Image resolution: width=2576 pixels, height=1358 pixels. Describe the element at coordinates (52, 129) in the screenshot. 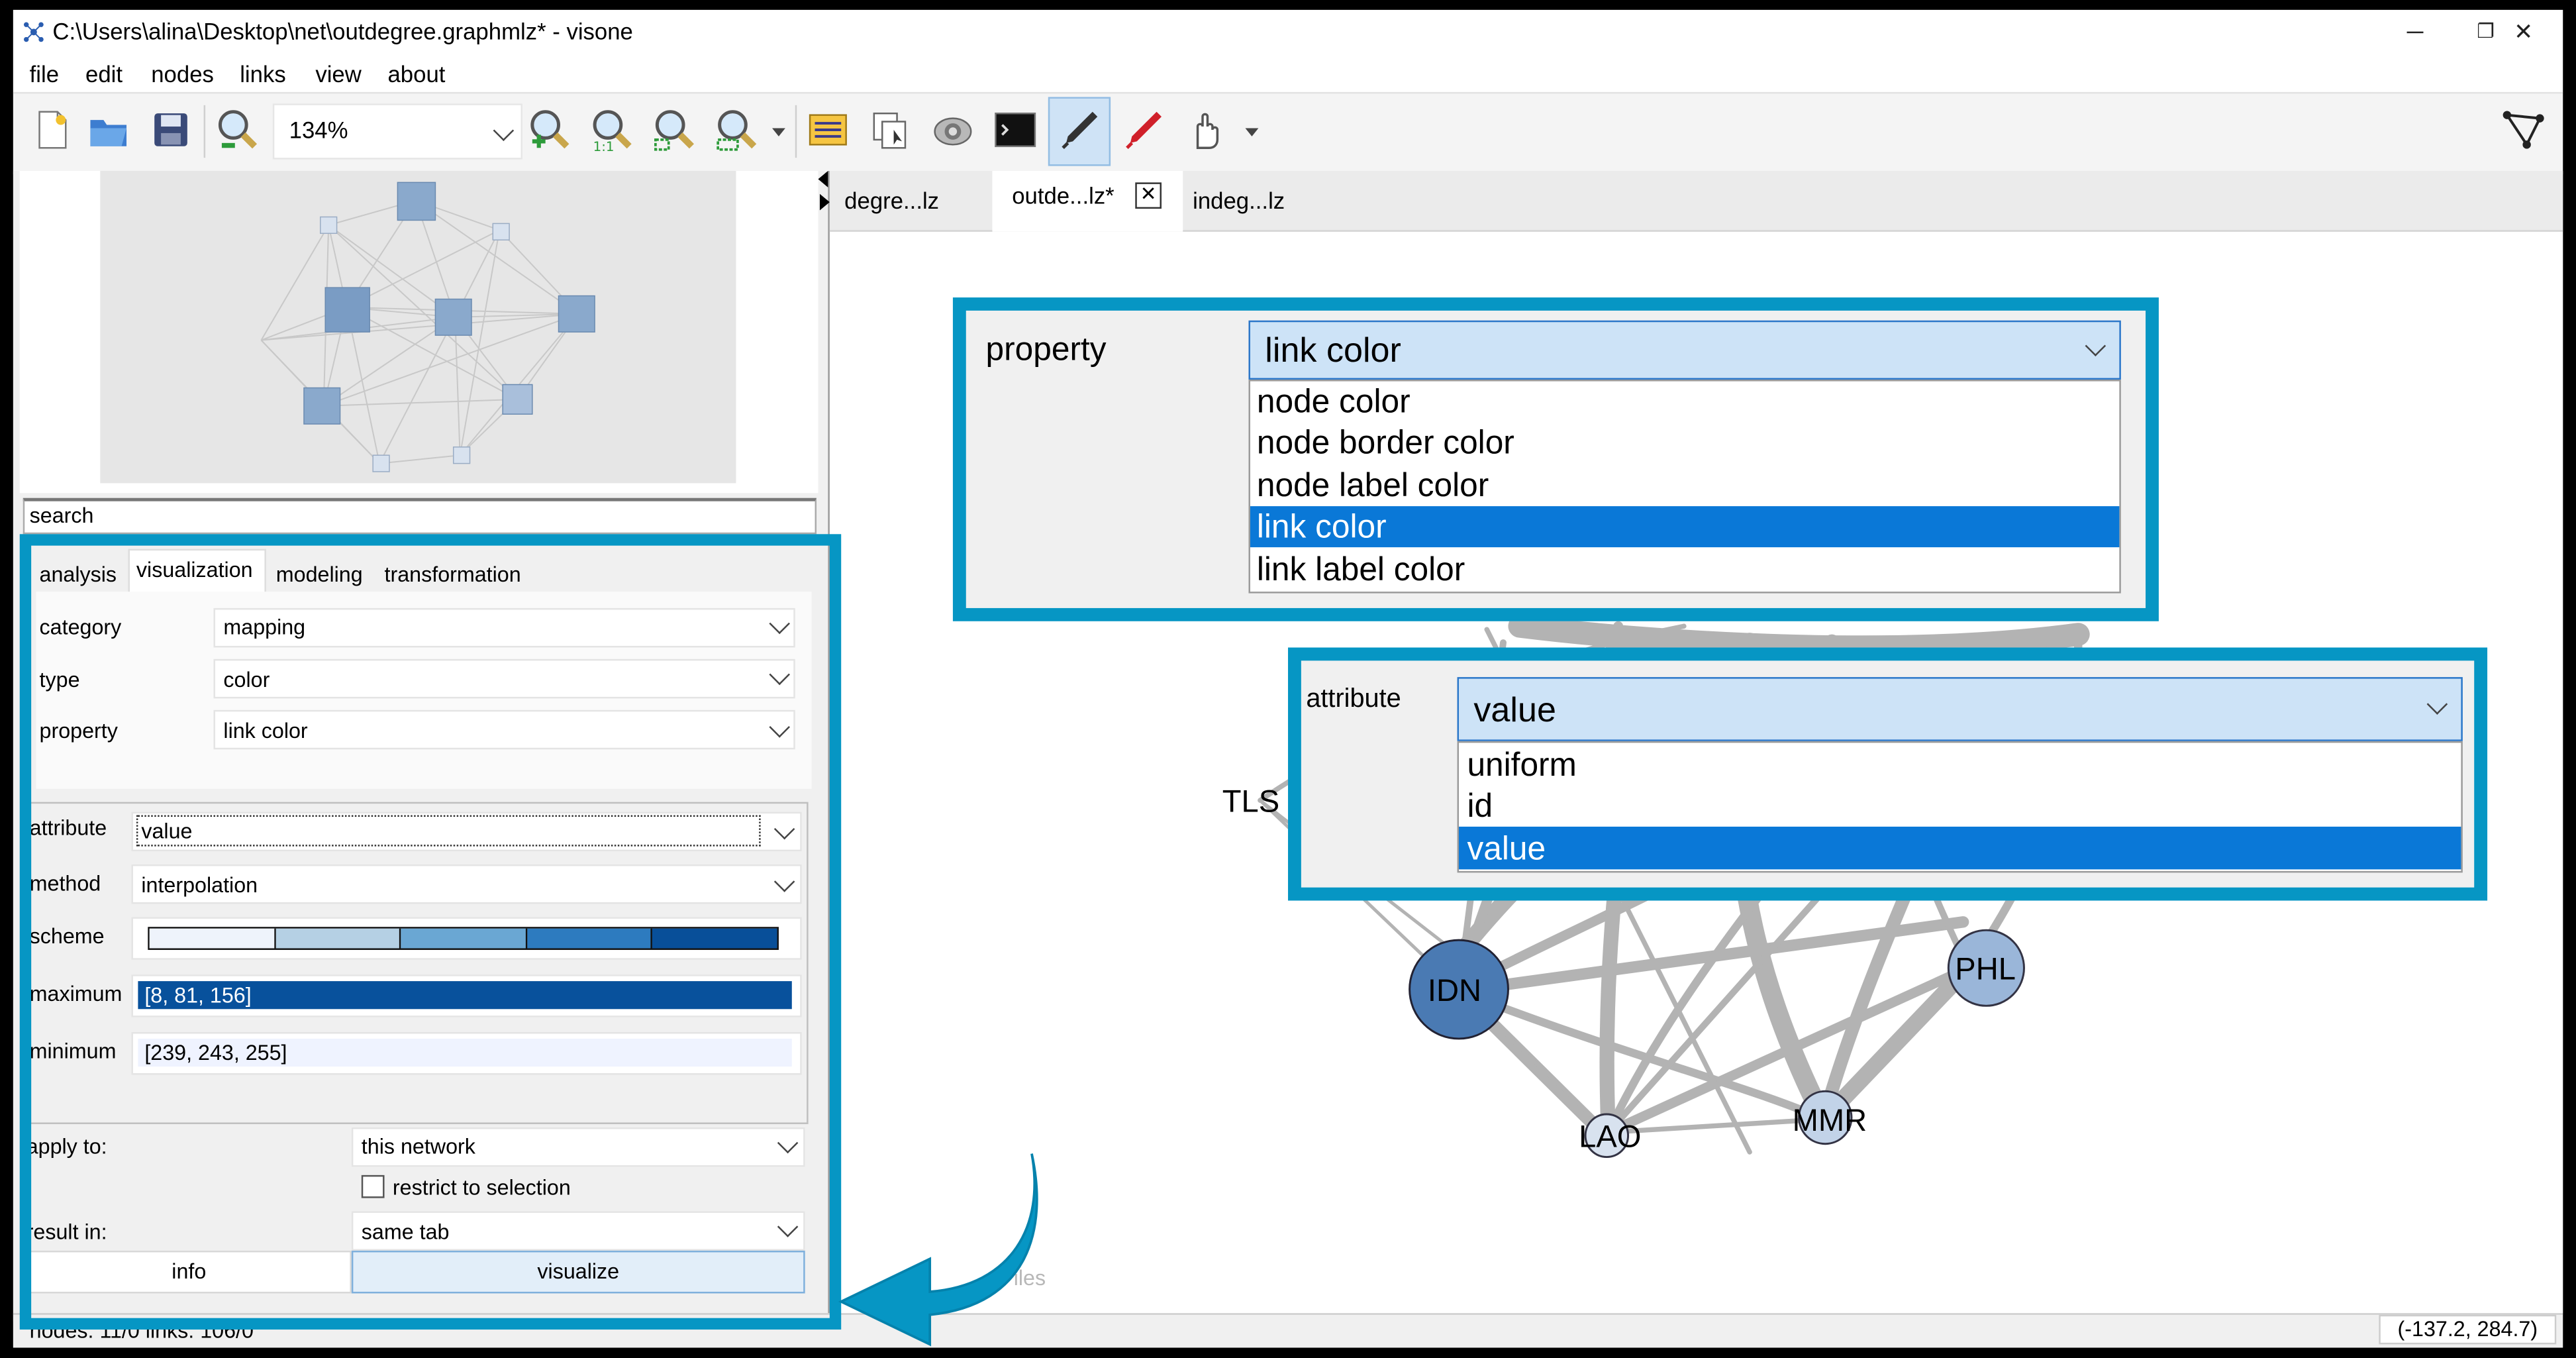

I see `new-file-icon` at that location.